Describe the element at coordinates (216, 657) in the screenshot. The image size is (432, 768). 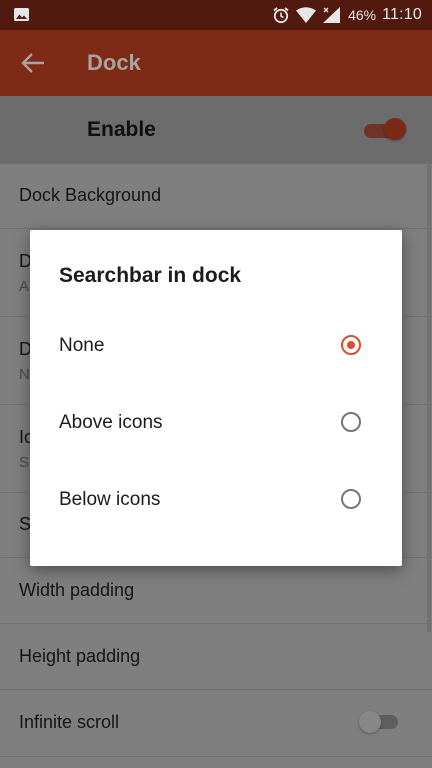
I see `pref-height-padding: Height padding` at that location.